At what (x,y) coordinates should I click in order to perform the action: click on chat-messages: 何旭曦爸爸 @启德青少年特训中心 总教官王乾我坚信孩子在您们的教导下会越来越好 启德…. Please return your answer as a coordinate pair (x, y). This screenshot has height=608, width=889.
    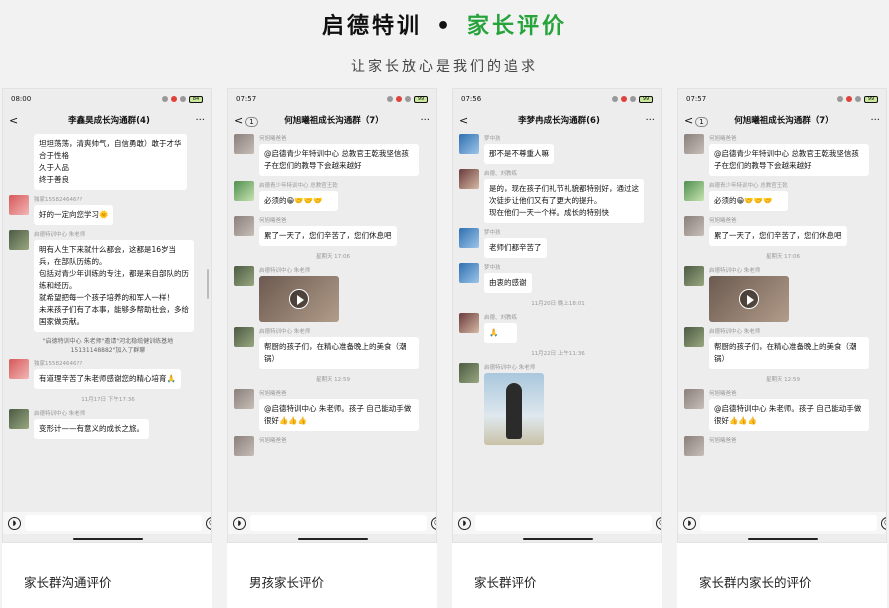
    Looking at the image, I should click on (332, 325).